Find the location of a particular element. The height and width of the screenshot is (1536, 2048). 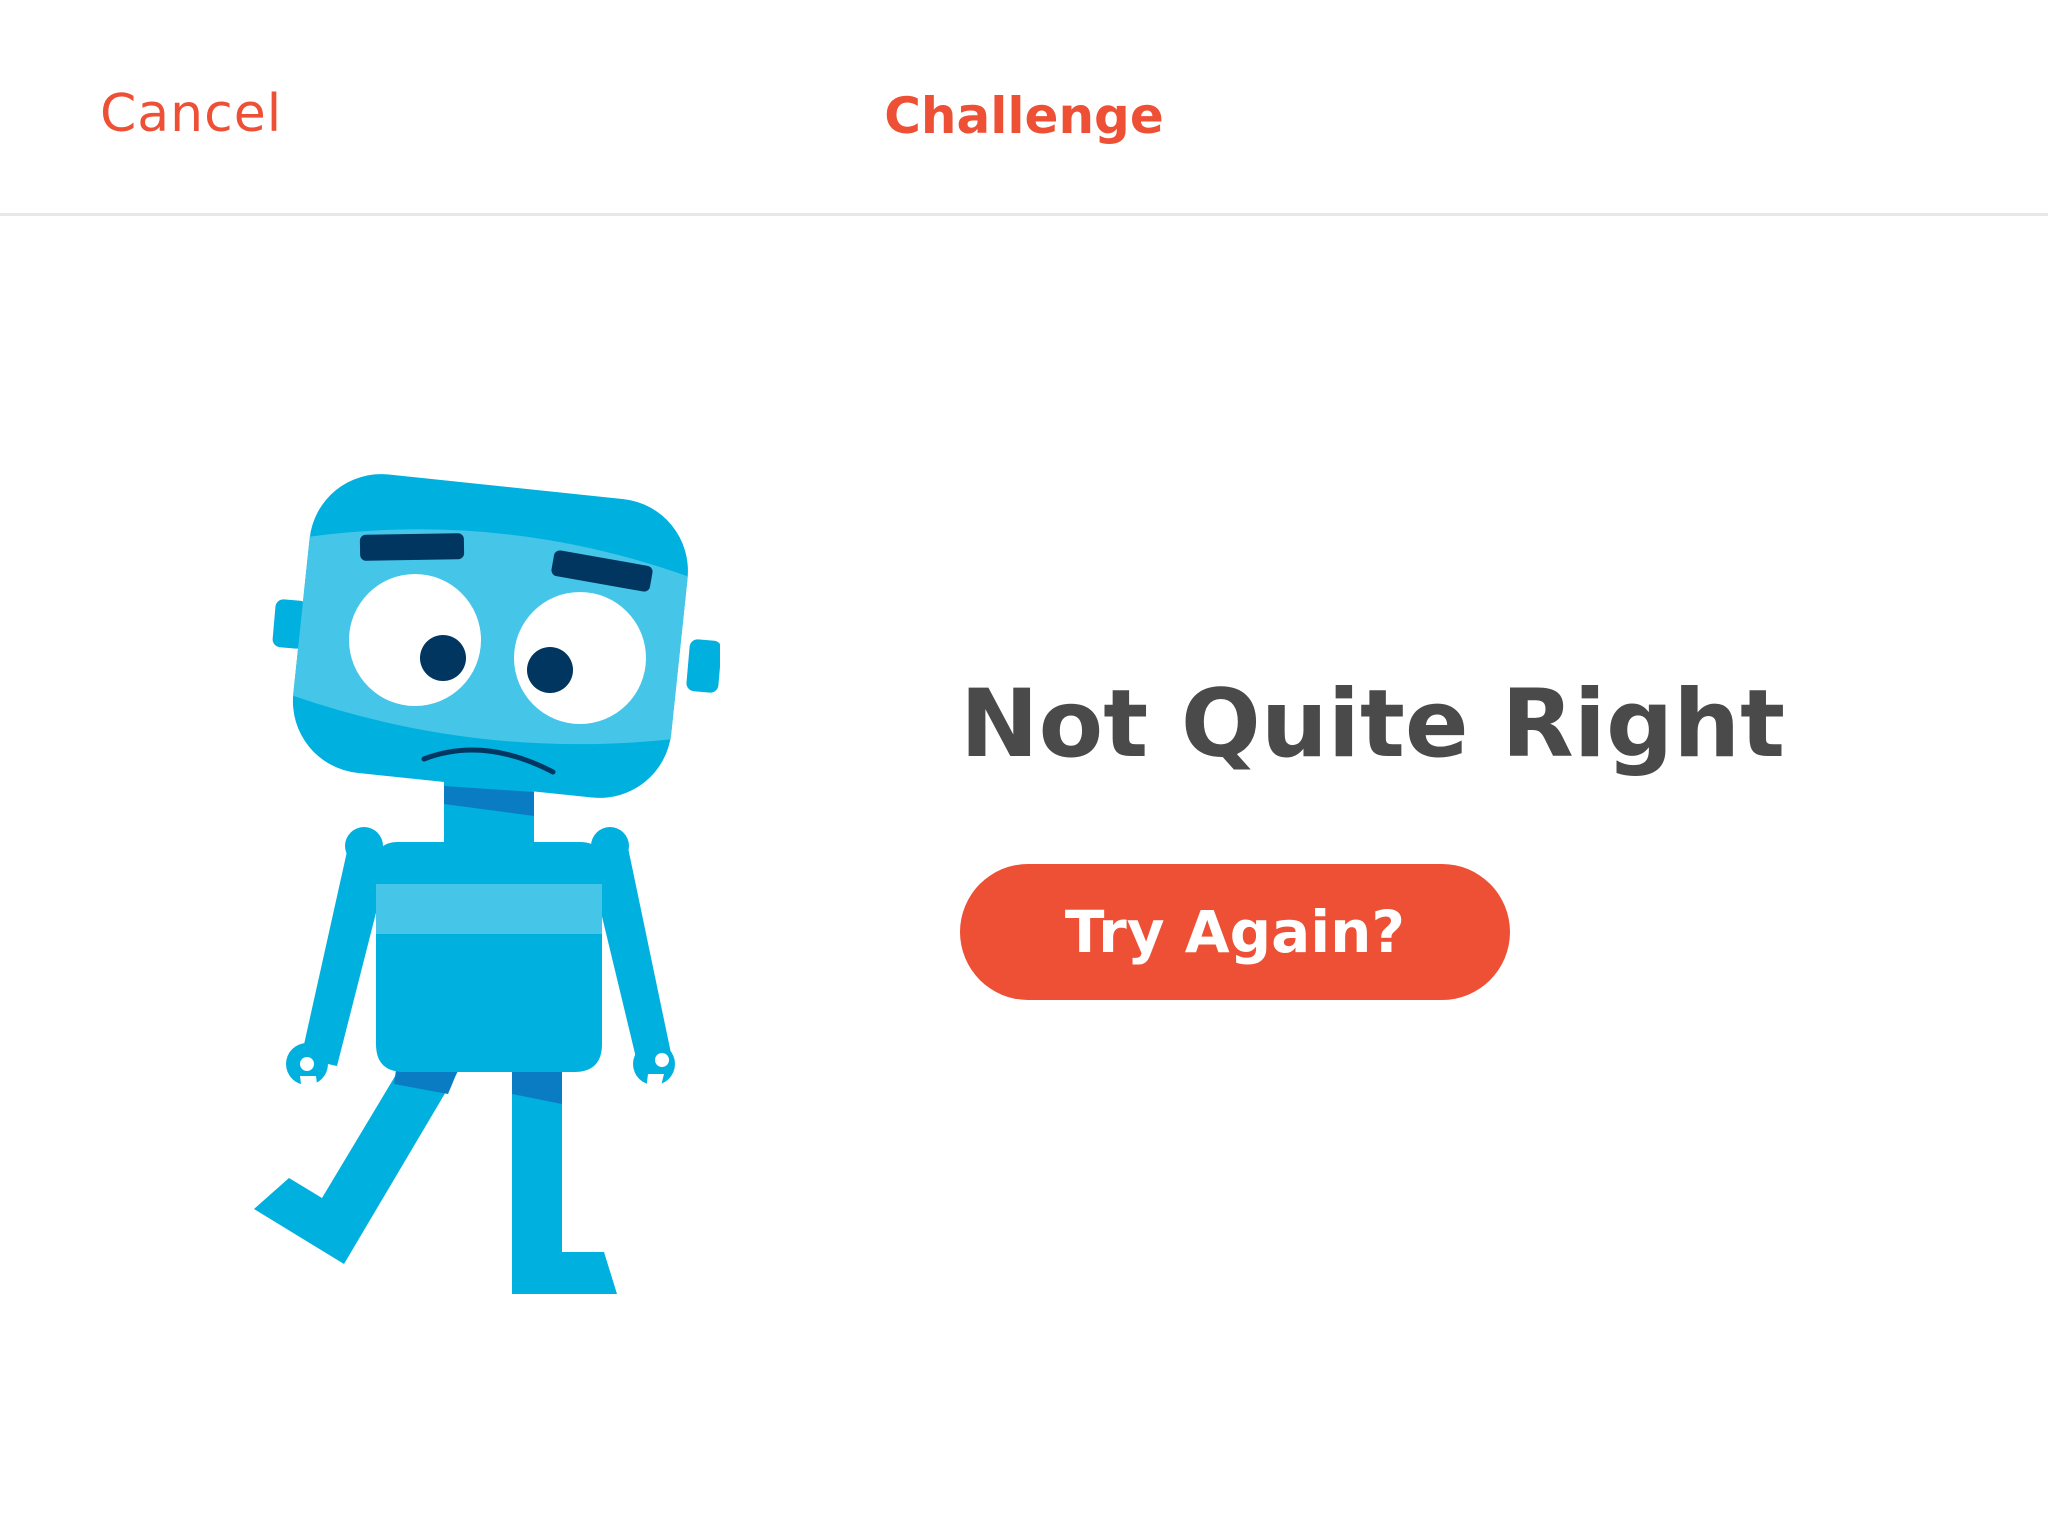

sad-robot-icon is located at coordinates (487, 884).